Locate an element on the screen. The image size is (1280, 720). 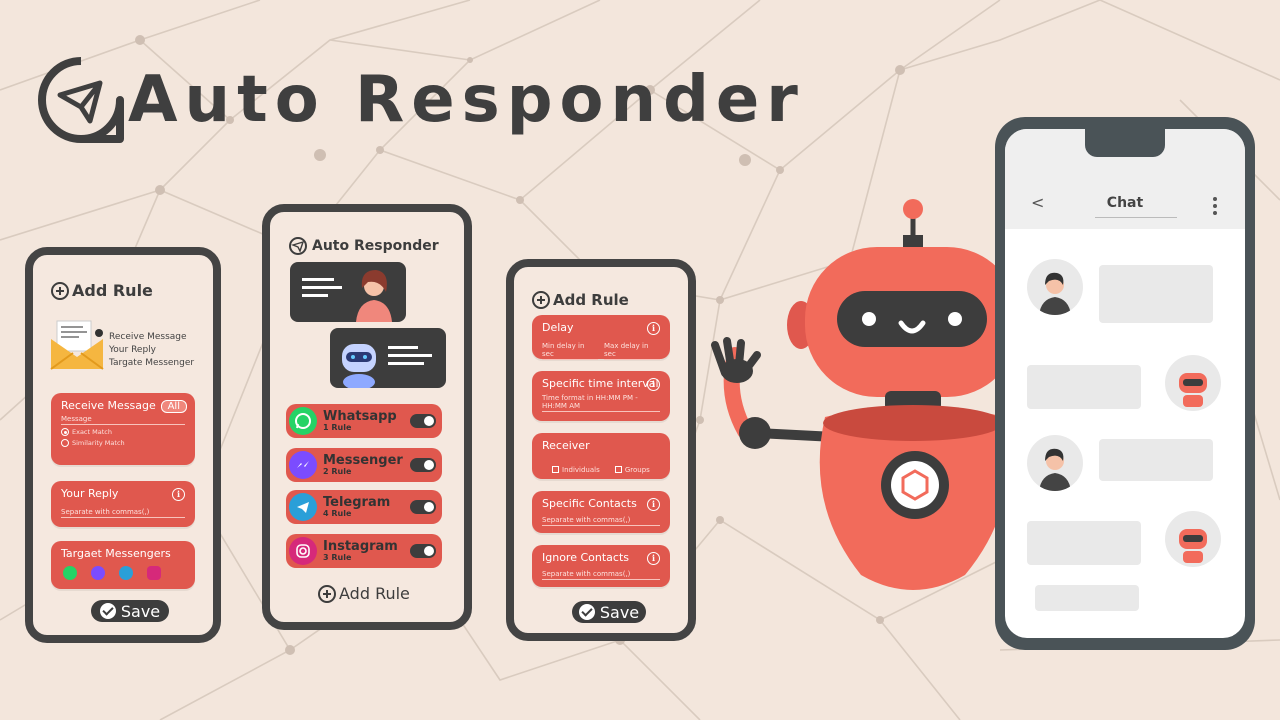
woman-avatar-icon is located at coordinates (374, 296).